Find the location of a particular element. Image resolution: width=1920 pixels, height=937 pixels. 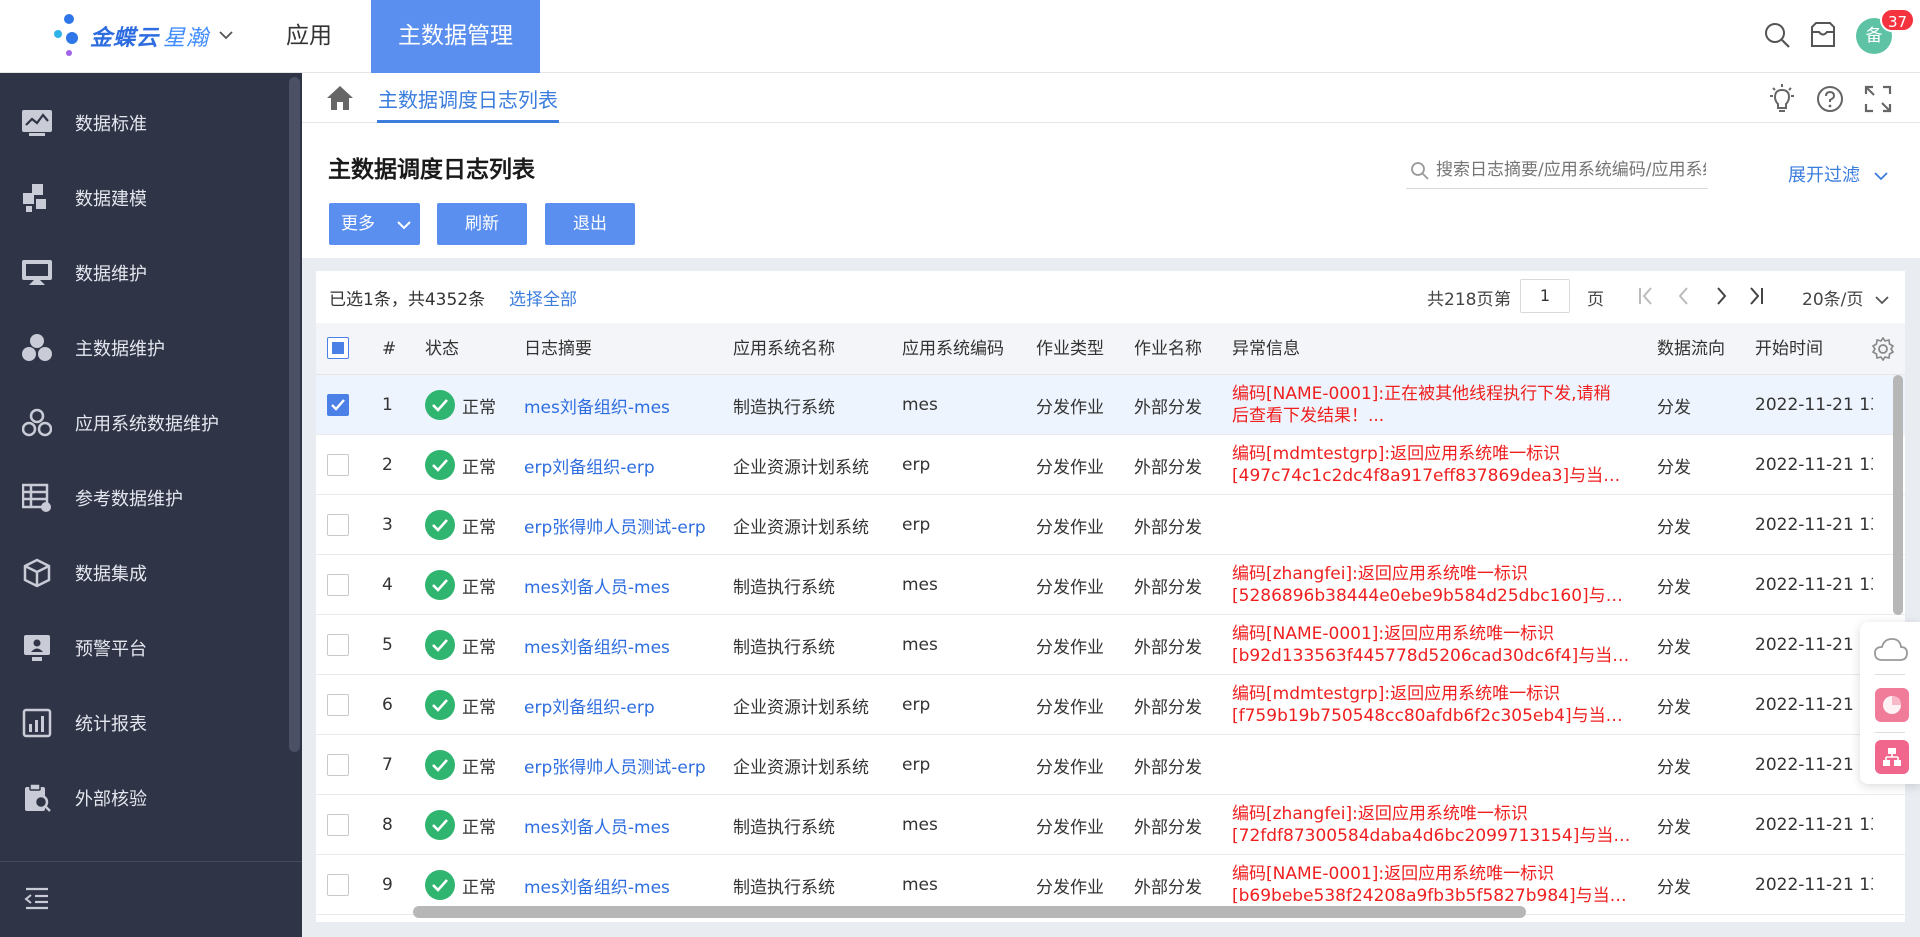

cloud-icon is located at coordinates (1891, 651).